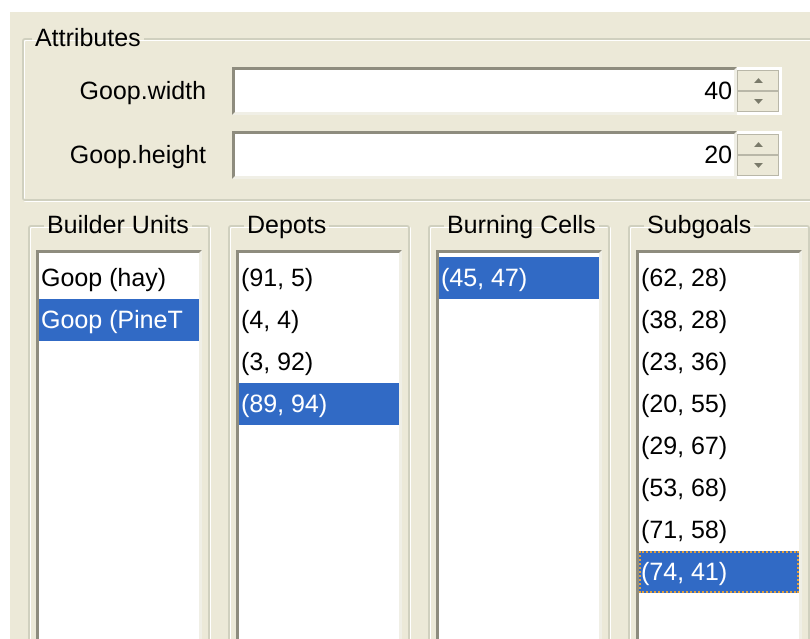  What do you see at coordinates (319, 404) in the screenshot?
I see `list-item: (89, 94)` at bounding box center [319, 404].